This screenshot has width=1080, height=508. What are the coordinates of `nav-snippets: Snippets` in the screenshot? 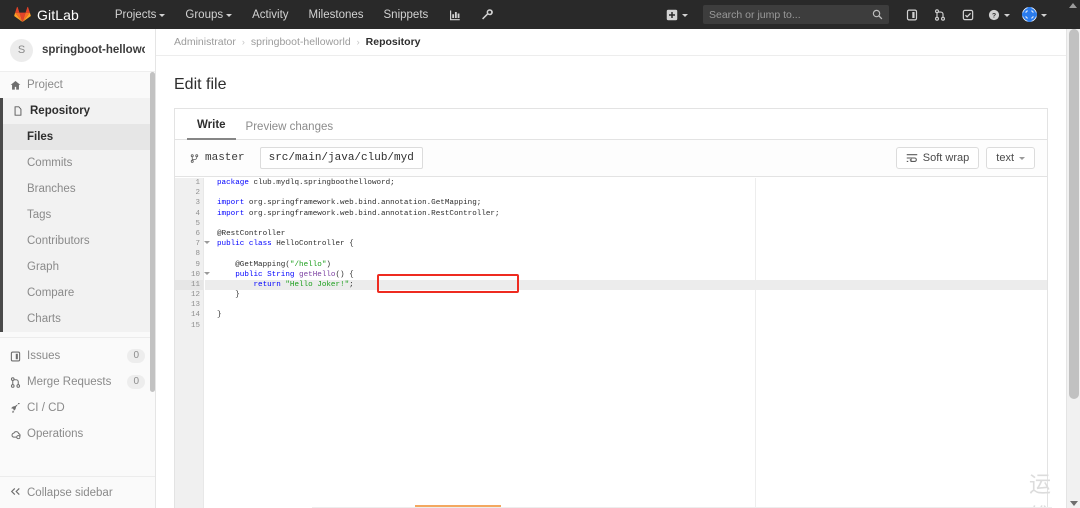 It's located at (406, 14).